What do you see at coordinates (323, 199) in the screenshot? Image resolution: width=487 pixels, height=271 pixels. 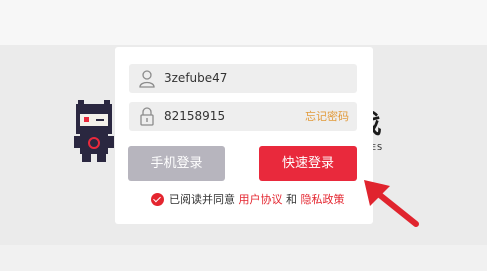 I see `privacy-policy-link: 隐私政策` at bounding box center [323, 199].